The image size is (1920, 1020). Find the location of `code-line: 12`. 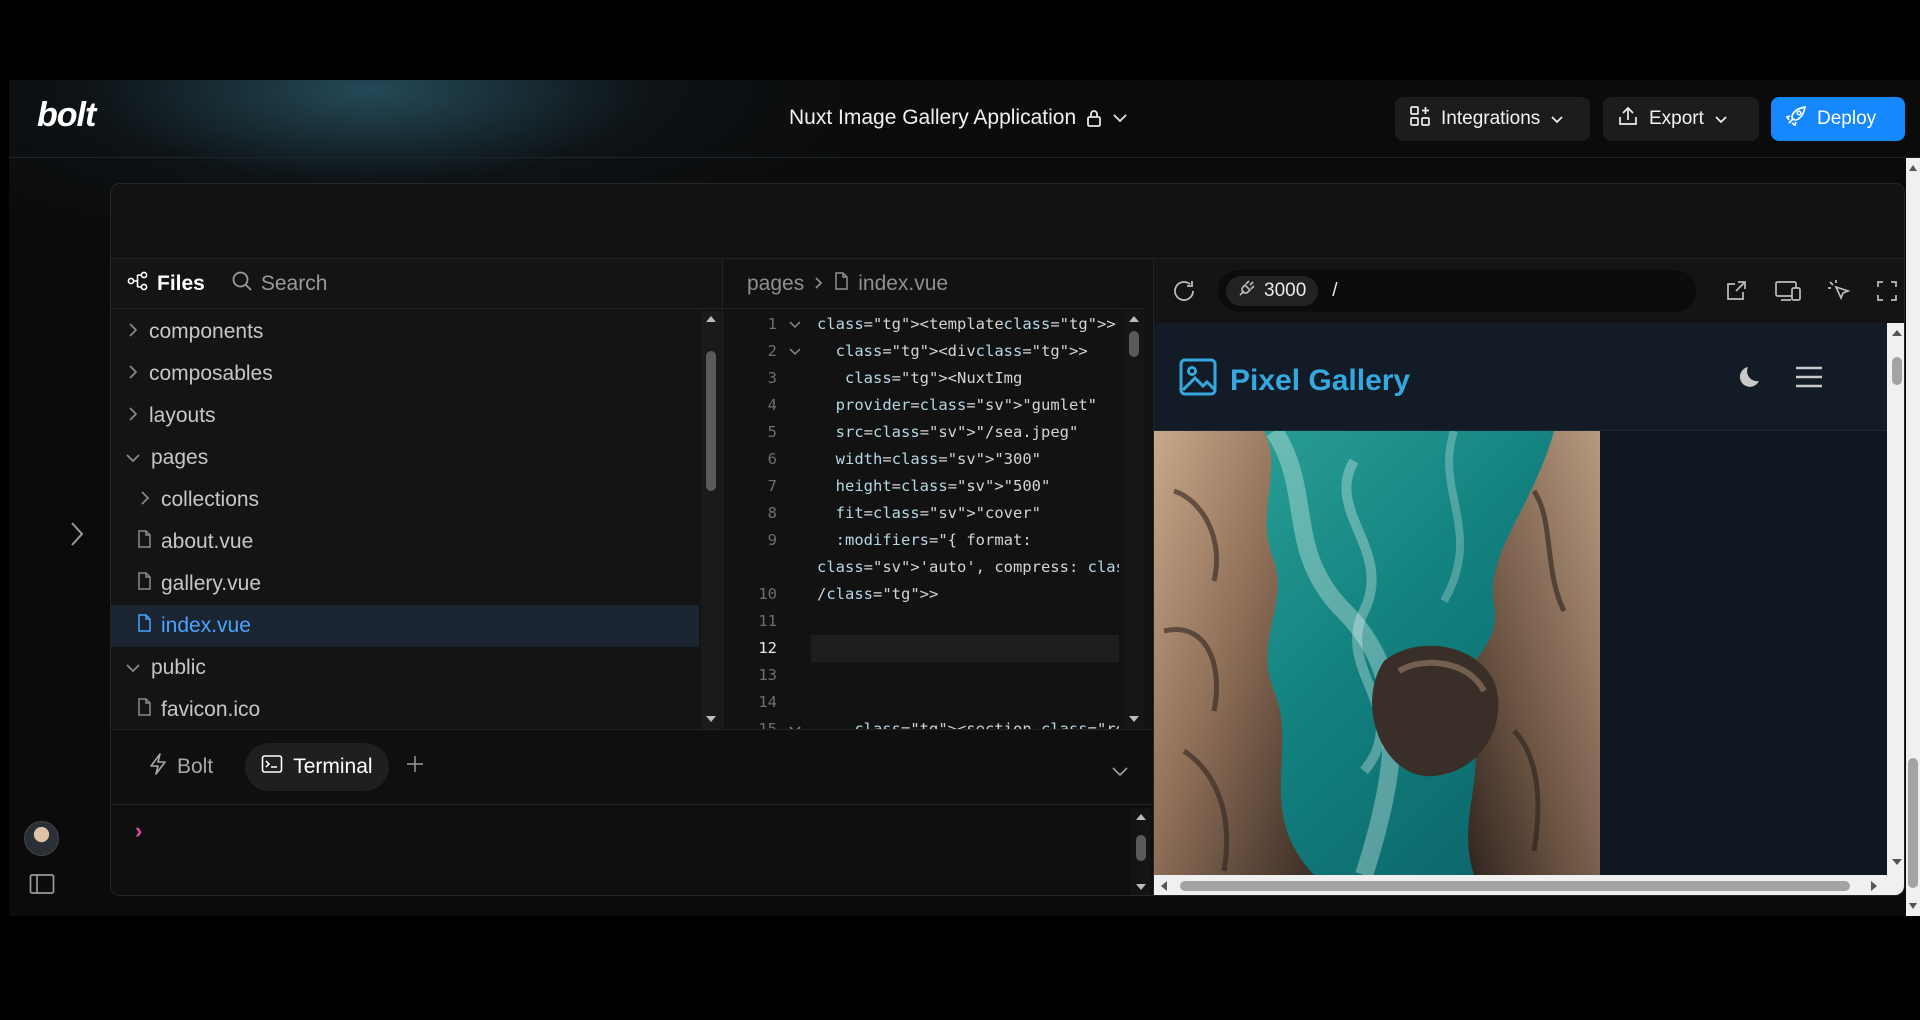

code-line: 12 is located at coordinates (921, 648).